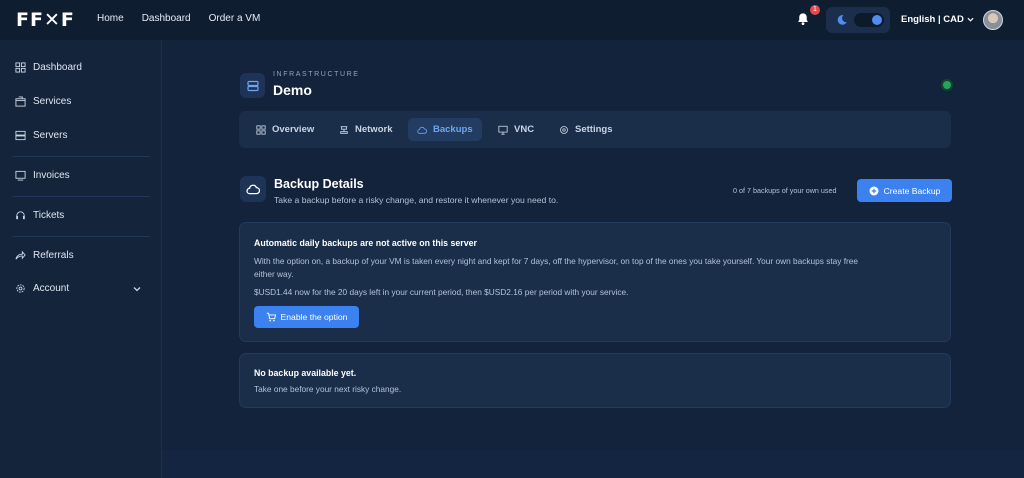  What do you see at coordinates (593, 464) in the screenshot?
I see `footer-band` at bounding box center [593, 464].